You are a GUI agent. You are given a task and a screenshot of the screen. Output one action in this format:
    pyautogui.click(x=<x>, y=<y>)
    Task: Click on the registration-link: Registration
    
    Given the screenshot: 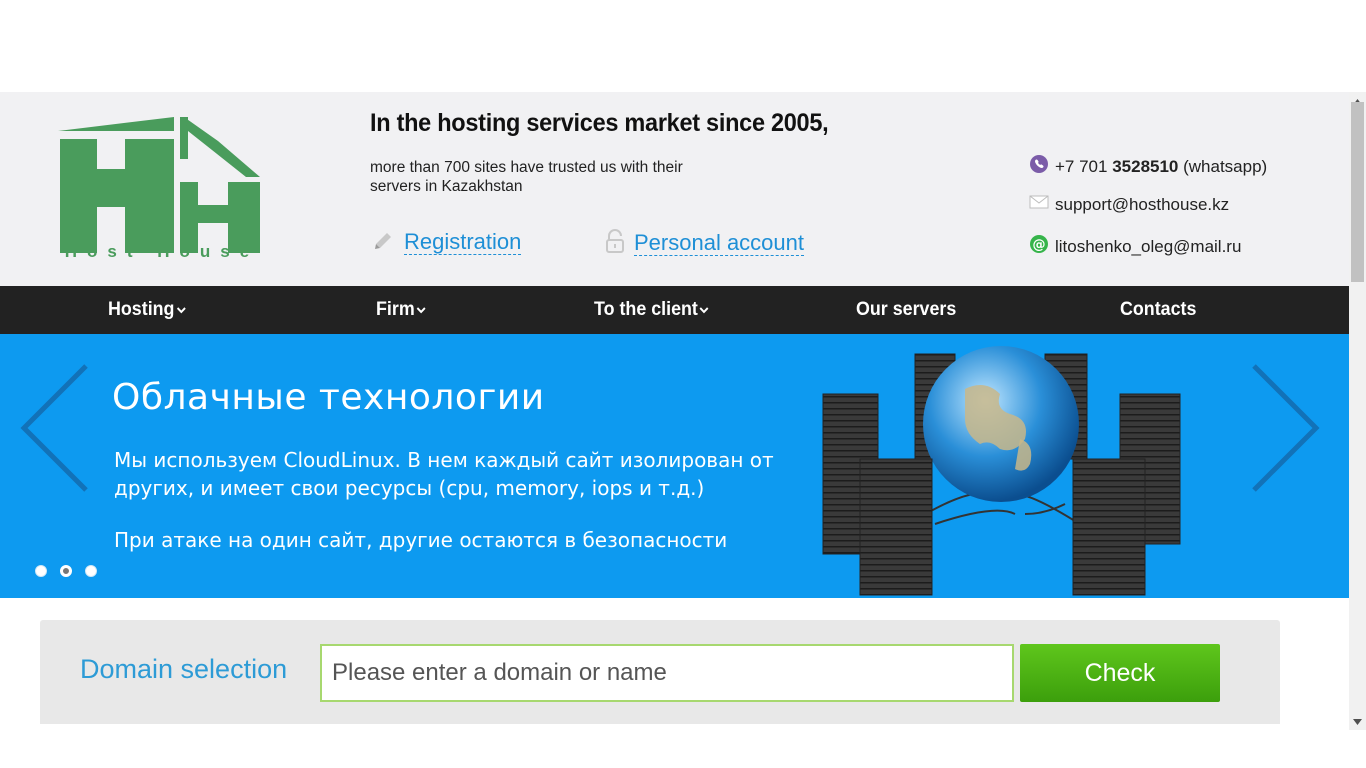 What is the action you would take?
    pyautogui.click(x=447, y=242)
    